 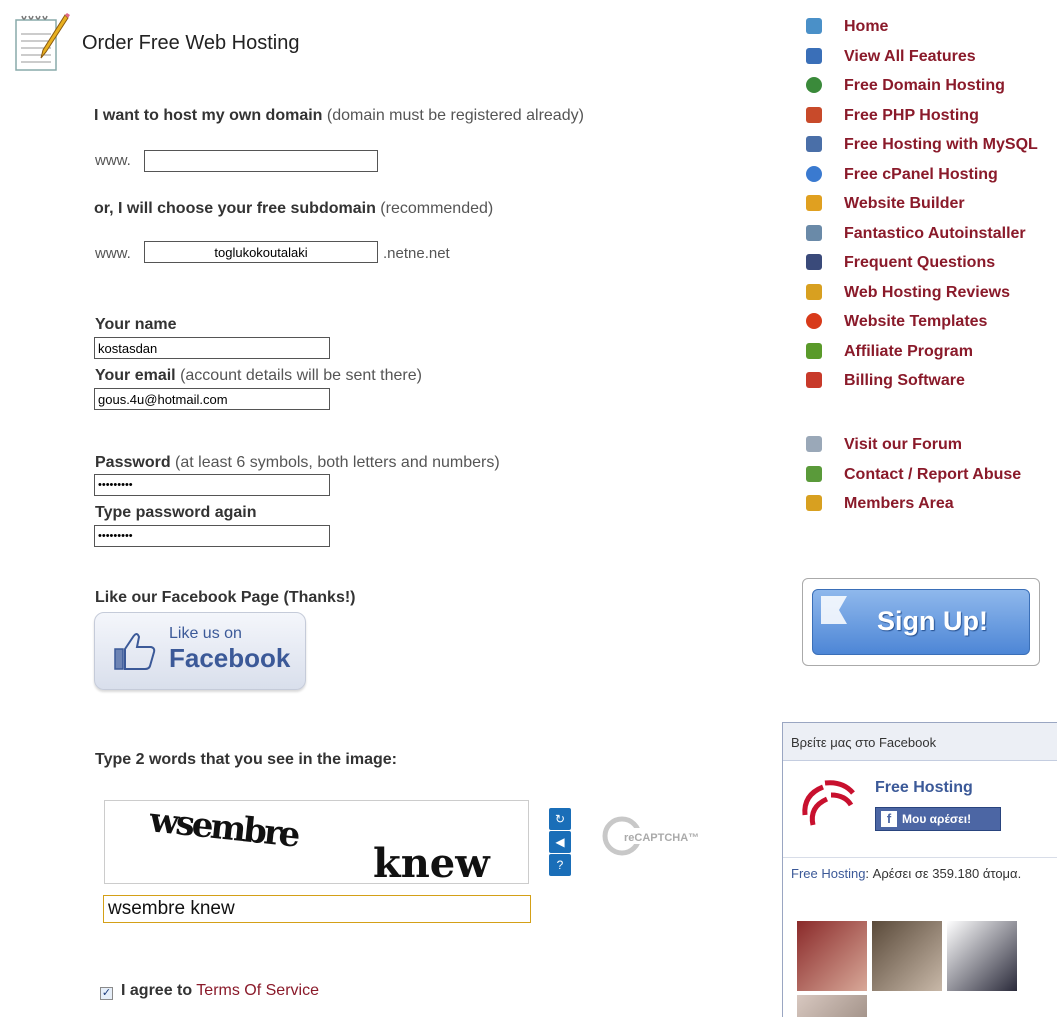 I want to click on templates-icon, so click(x=814, y=321).